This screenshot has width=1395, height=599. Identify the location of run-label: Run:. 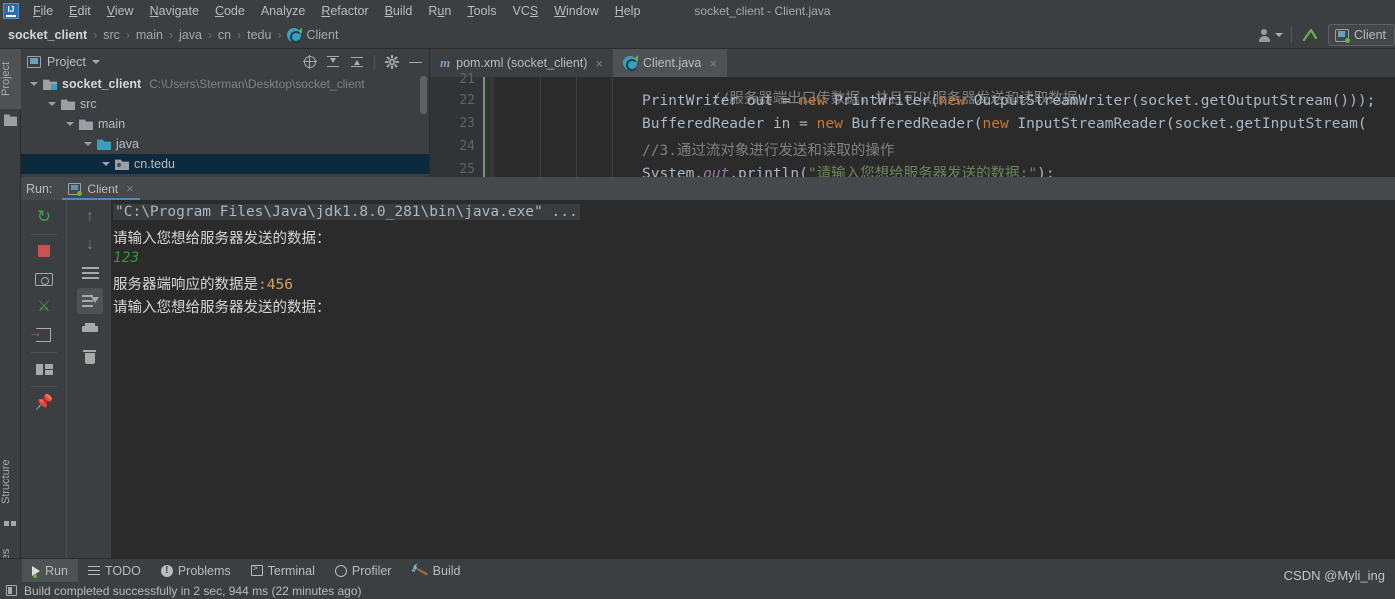
(39, 188).